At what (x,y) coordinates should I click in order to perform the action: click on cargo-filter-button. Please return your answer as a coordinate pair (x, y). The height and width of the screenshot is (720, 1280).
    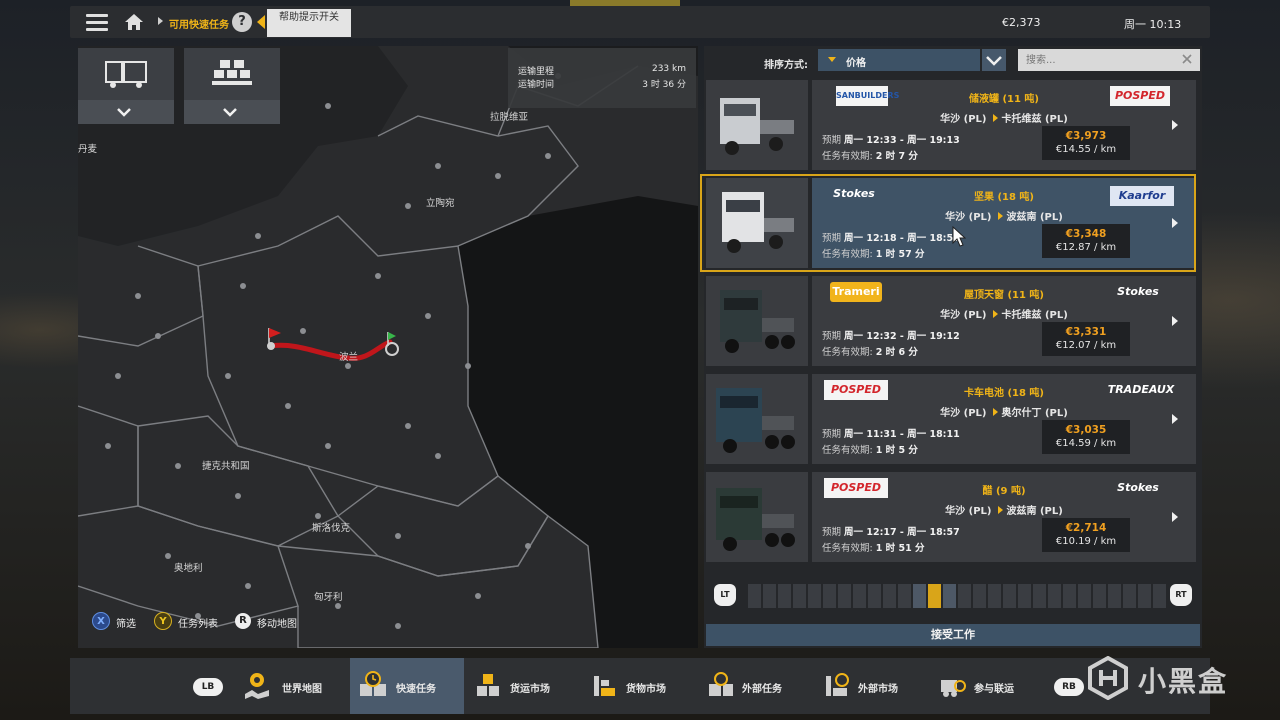
    Looking at the image, I should click on (232, 86).